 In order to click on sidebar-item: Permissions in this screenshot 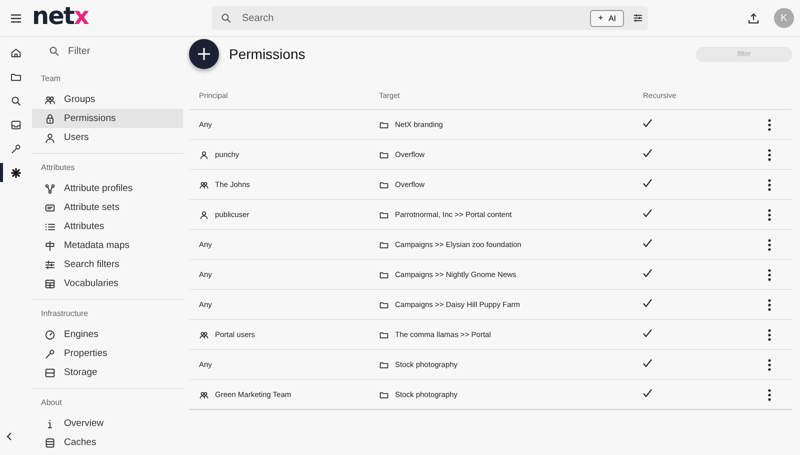, I will do `click(107, 118)`.